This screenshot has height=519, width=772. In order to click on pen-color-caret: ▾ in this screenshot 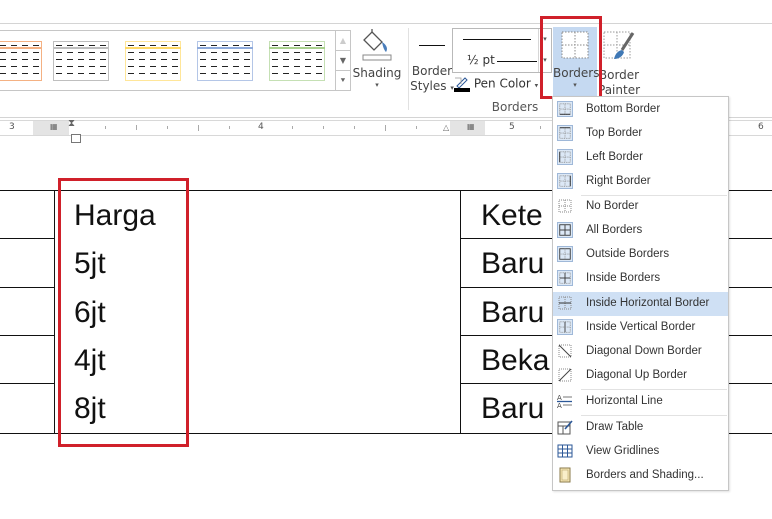, I will do `click(536, 85)`.